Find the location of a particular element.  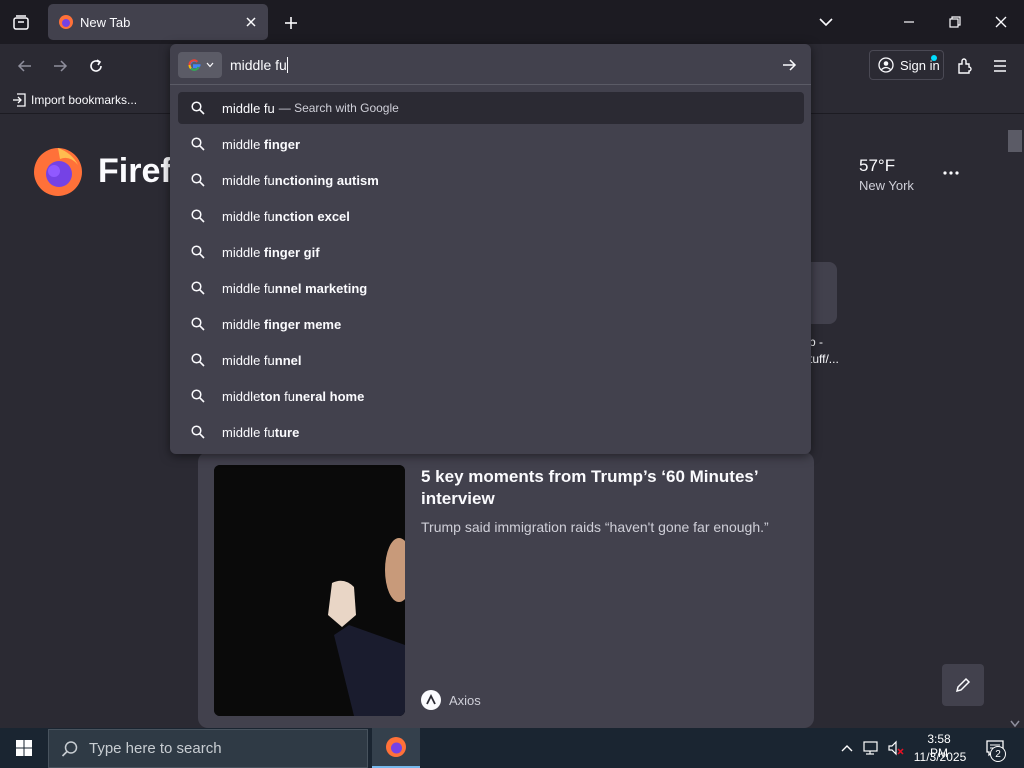

extensions-button is located at coordinates (965, 66).